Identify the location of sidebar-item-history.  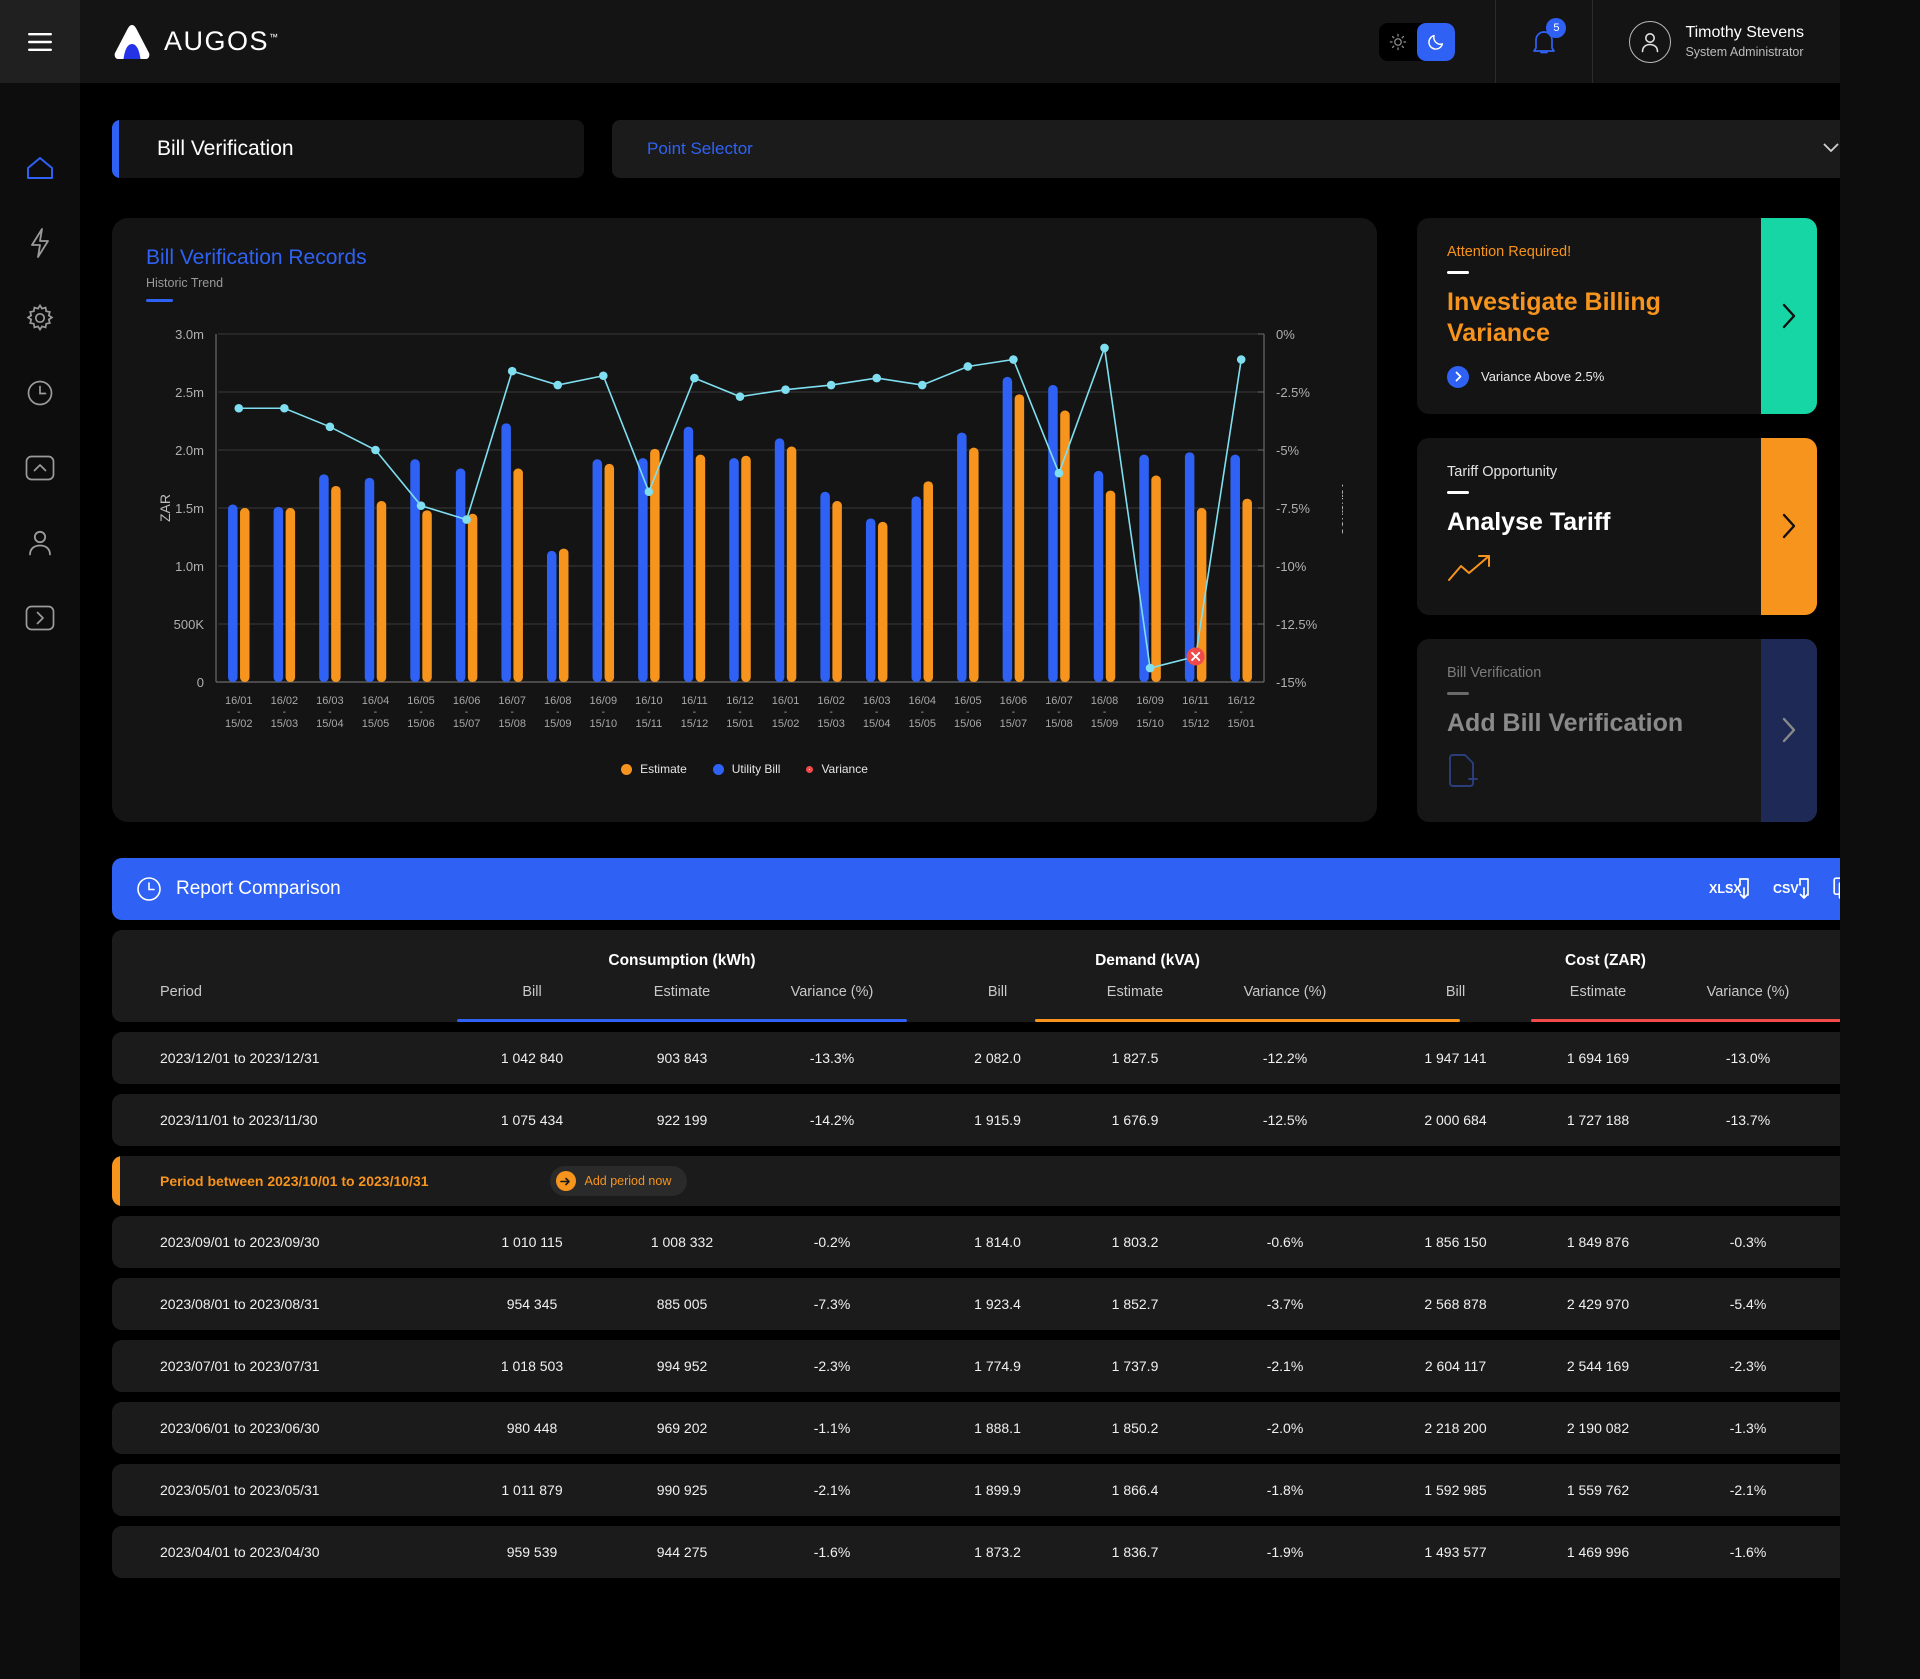
(40, 393).